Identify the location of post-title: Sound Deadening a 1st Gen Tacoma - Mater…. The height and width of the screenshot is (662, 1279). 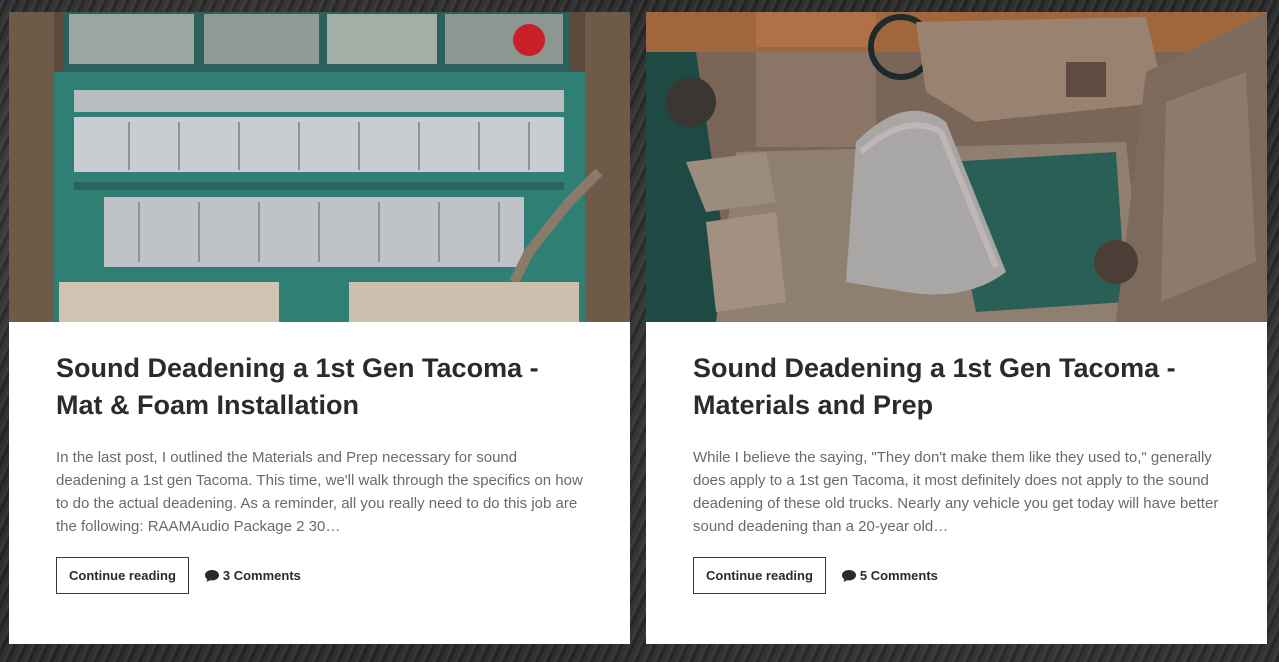
(956, 387).